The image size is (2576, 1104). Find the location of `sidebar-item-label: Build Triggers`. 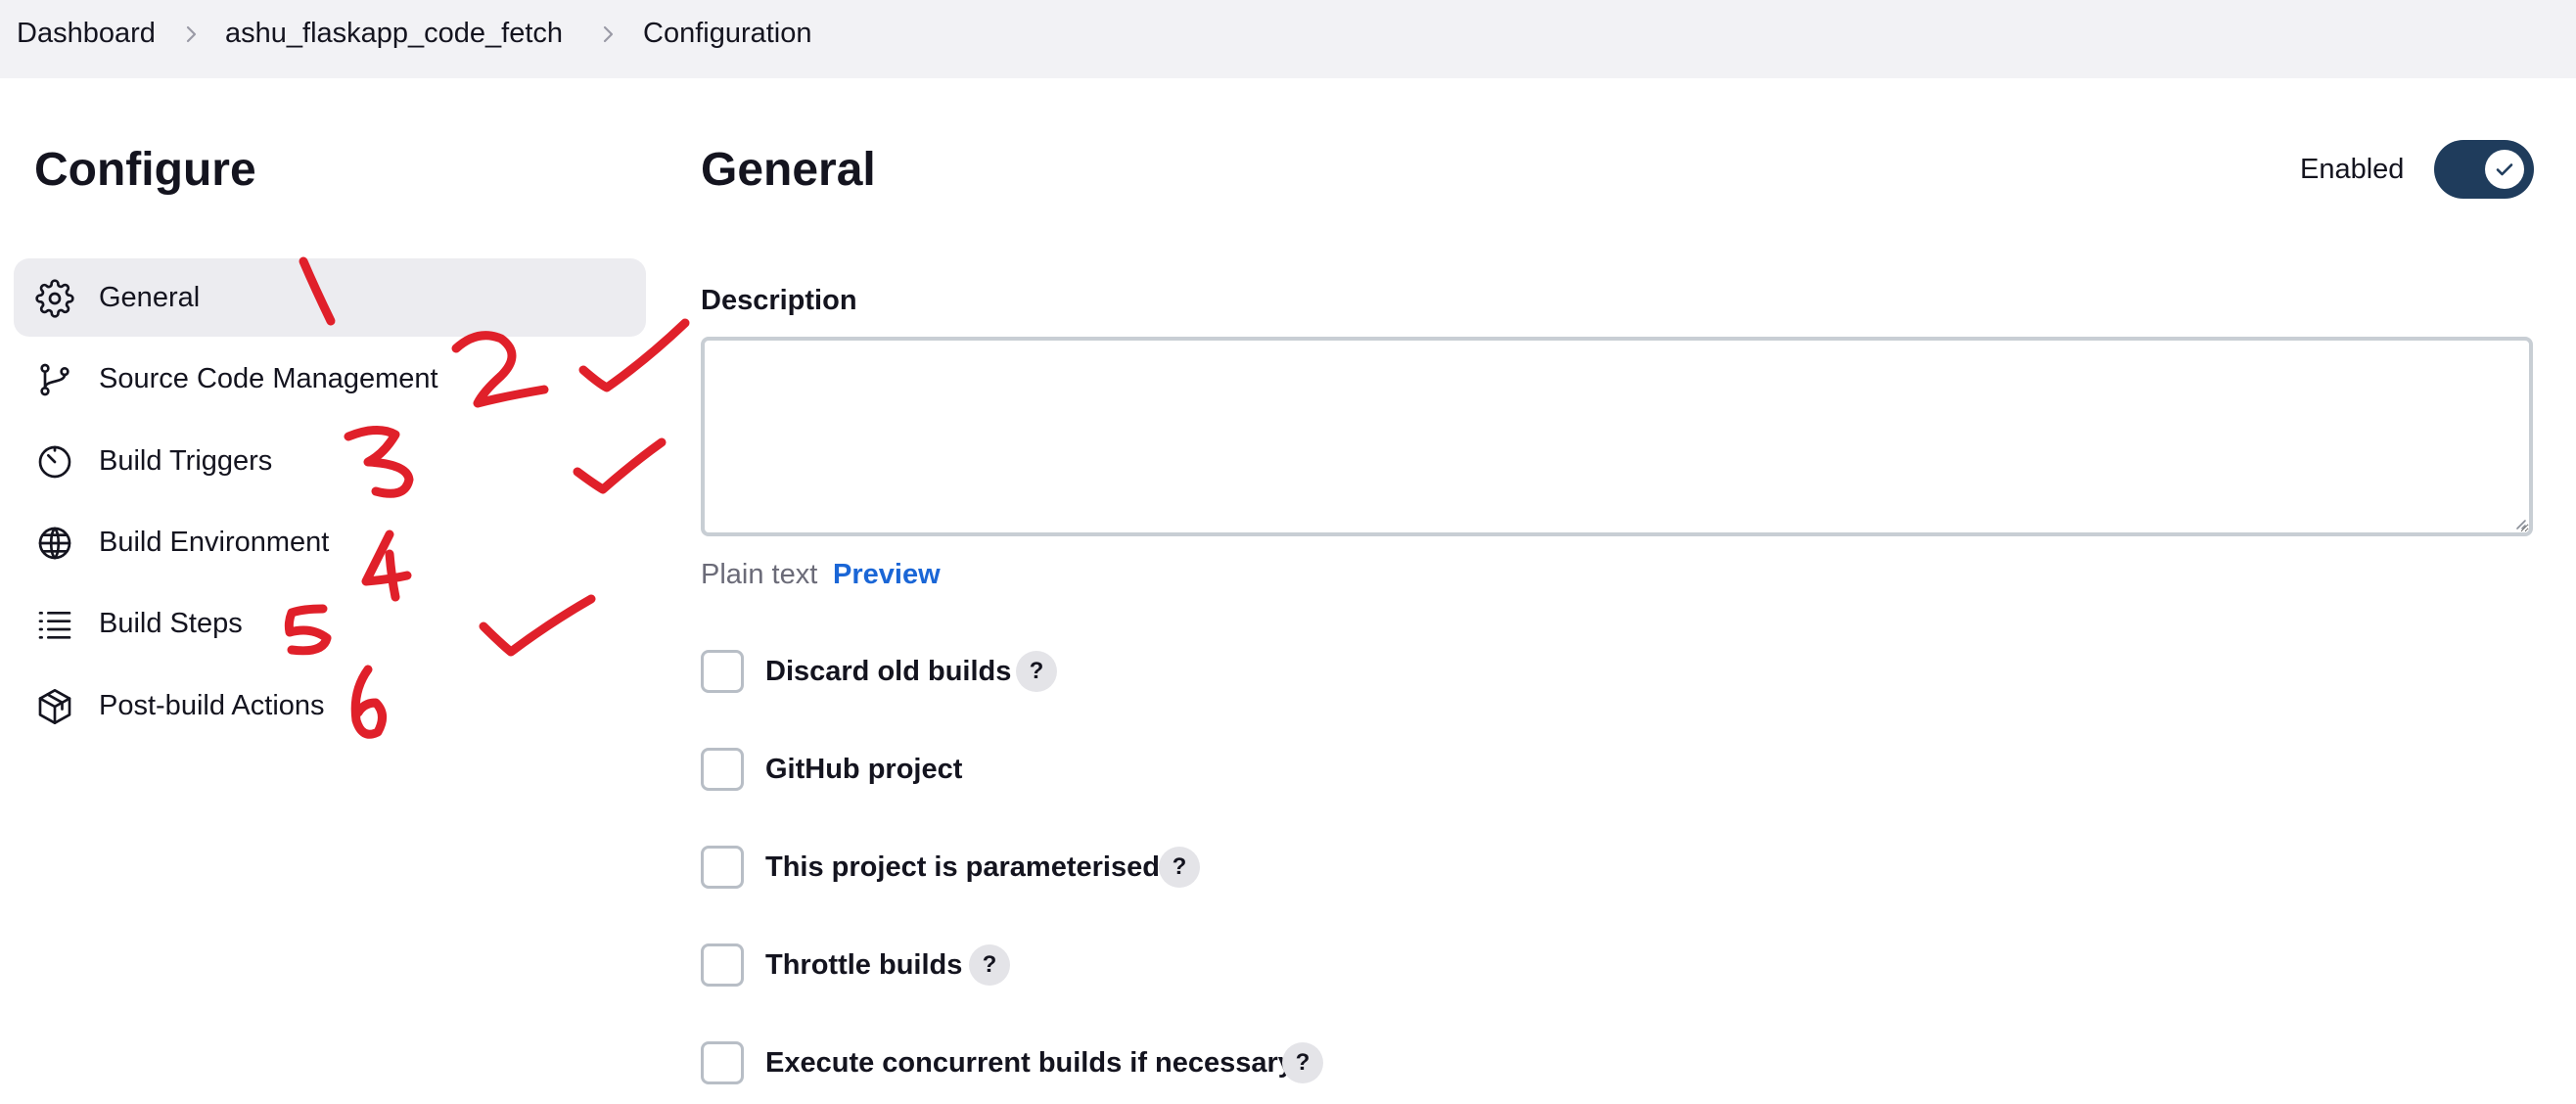

sidebar-item-label: Build Triggers is located at coordinates (186, 461).